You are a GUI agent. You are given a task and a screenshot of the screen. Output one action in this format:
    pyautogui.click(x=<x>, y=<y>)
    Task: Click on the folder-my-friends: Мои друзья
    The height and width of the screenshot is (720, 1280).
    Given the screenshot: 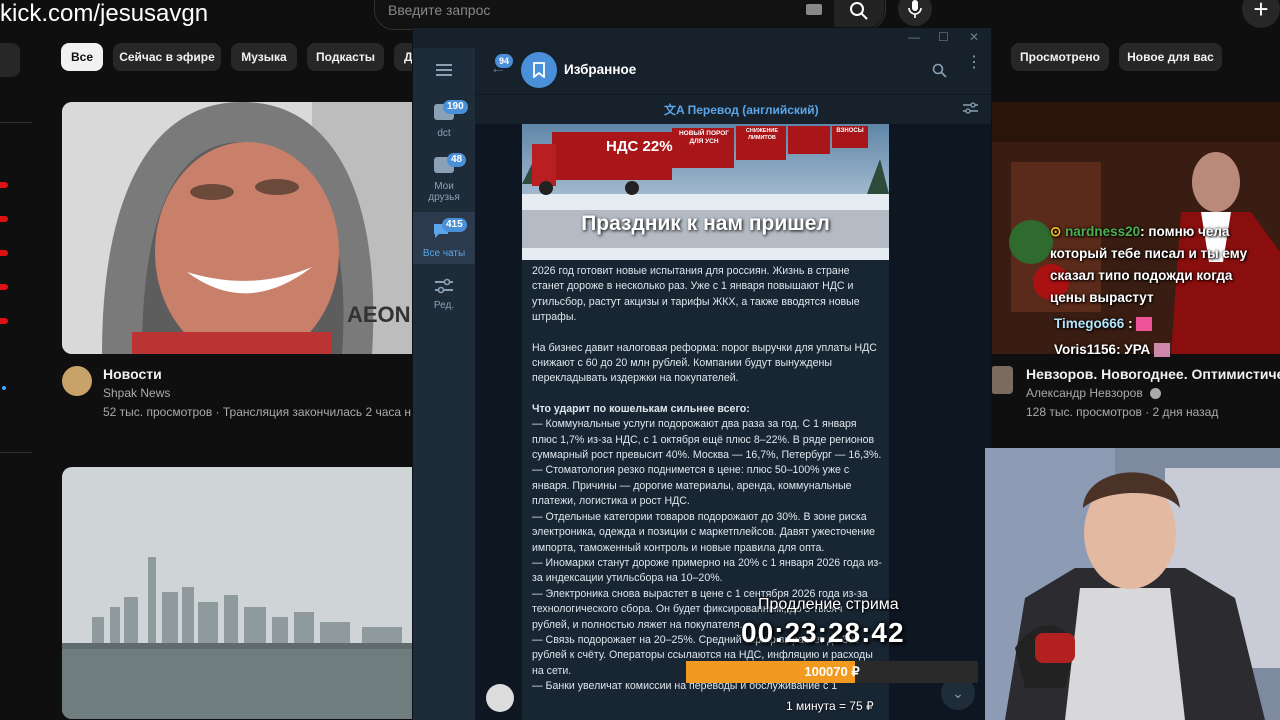 What is the action you would take?
    pyautogui.click(x=444, y=192)
    